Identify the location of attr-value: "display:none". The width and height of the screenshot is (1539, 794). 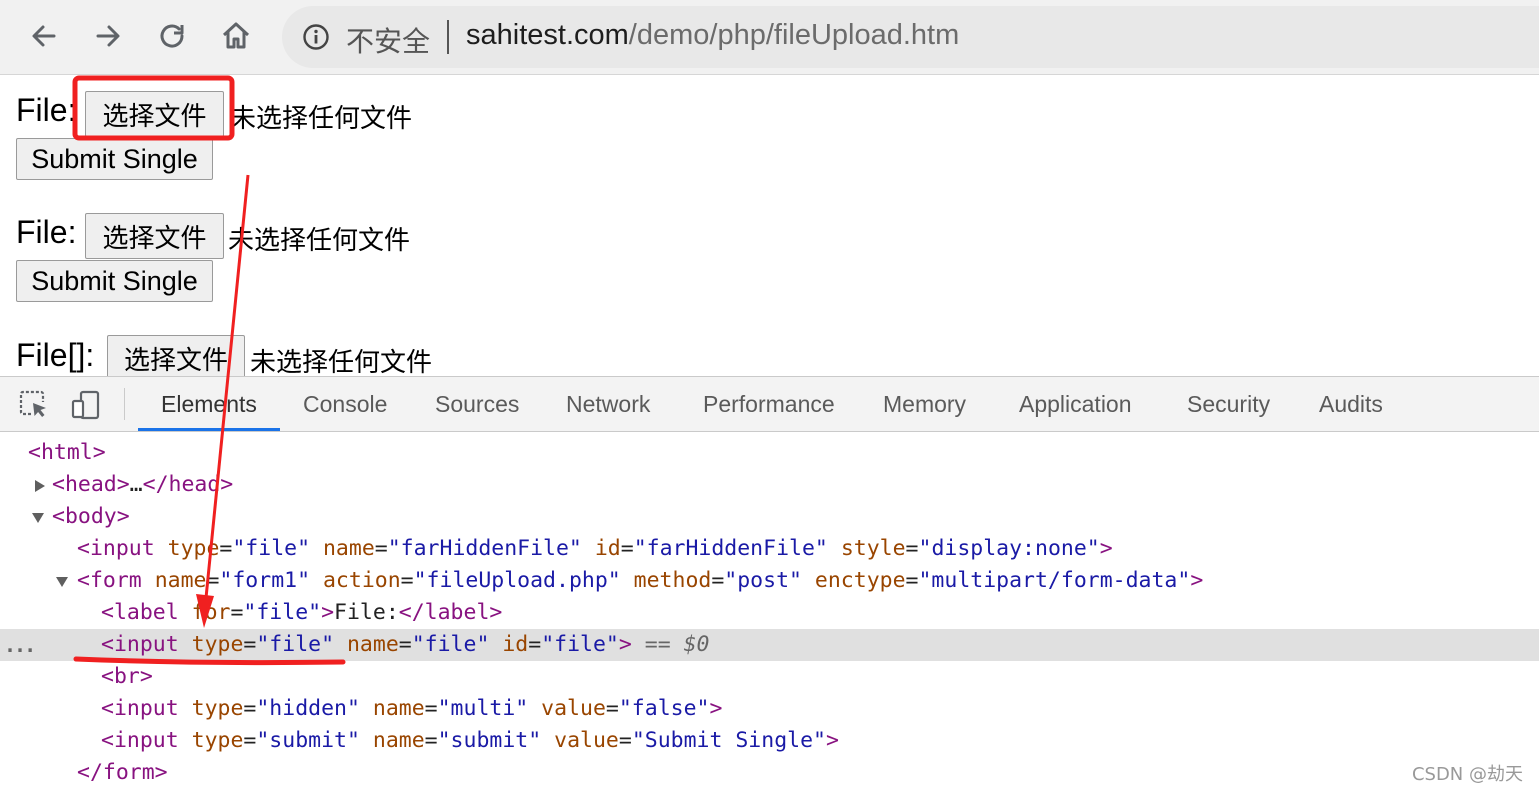
(1009, 548).